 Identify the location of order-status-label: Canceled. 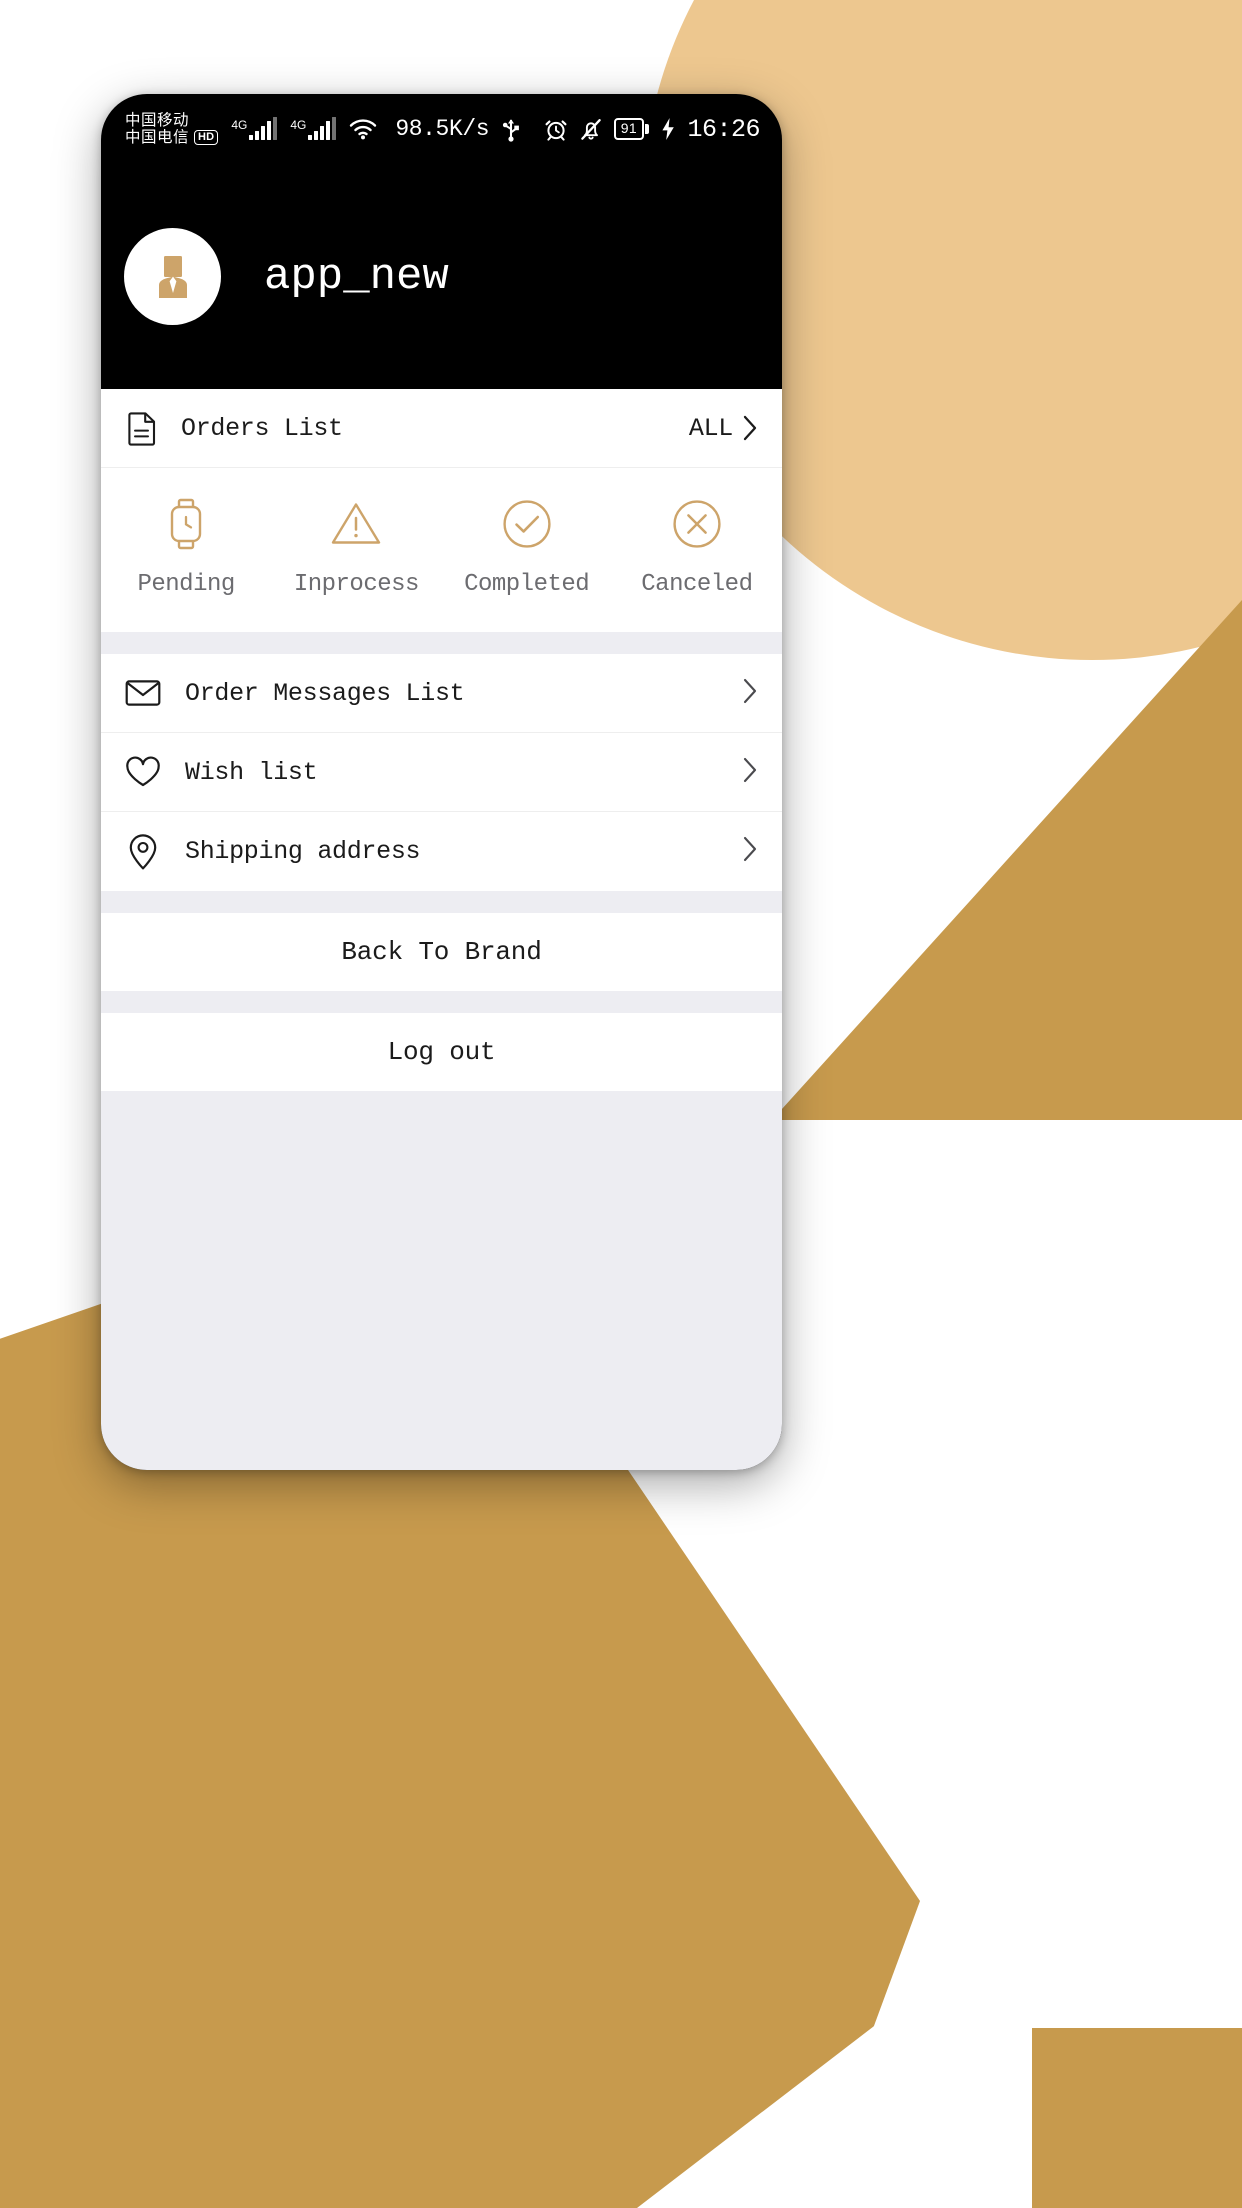
(697, 584).